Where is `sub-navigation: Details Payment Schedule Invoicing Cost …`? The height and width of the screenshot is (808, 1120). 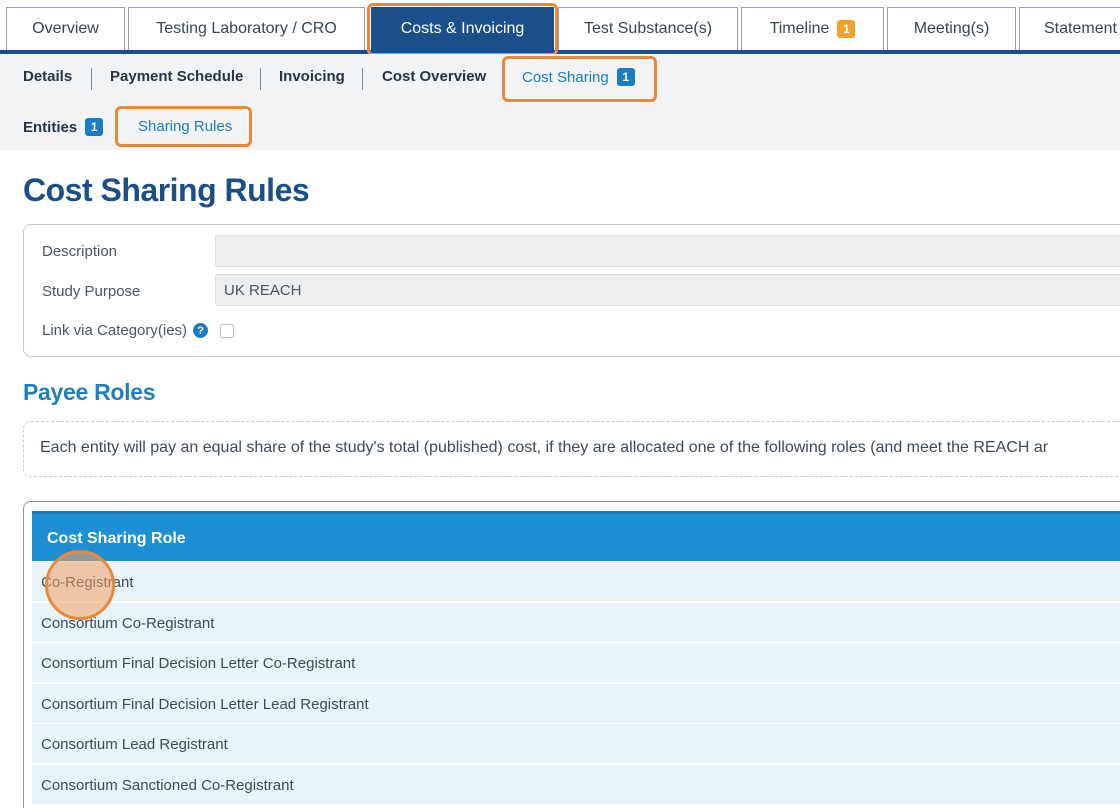
sub-navigation: Details Payment Schedule Invoicing Cost … is located at coordinates (560, 102).